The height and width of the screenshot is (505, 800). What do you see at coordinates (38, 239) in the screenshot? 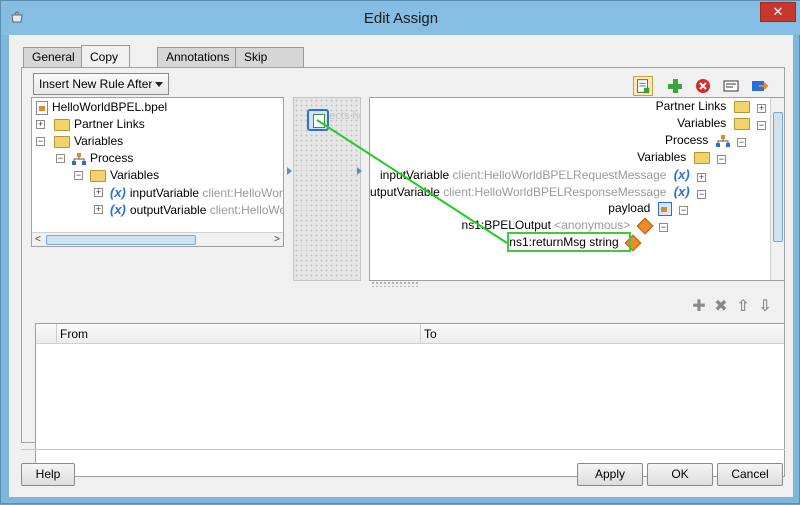
I see `scroll-left-icon: <` at bounding box center [38, 239].